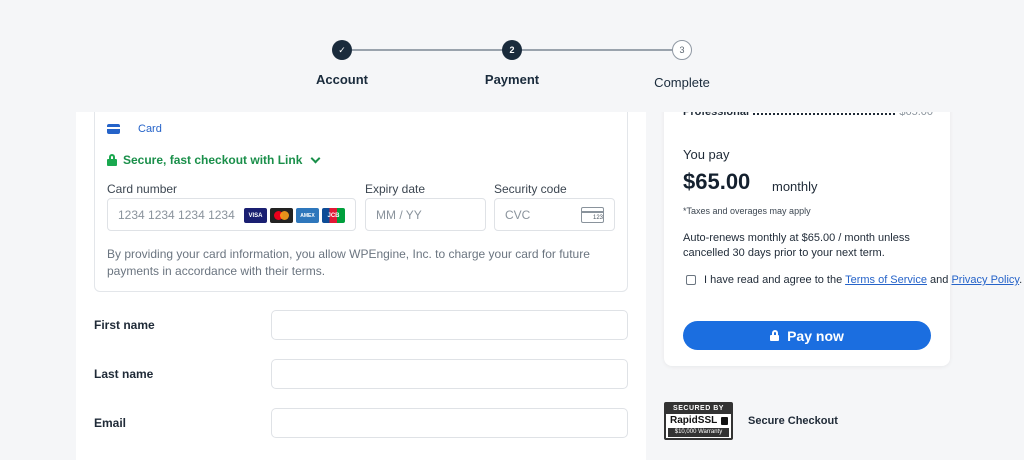 This screenshot has height=460, width=1024. I want to click on card-number-label: Card number, so click(142, 189).